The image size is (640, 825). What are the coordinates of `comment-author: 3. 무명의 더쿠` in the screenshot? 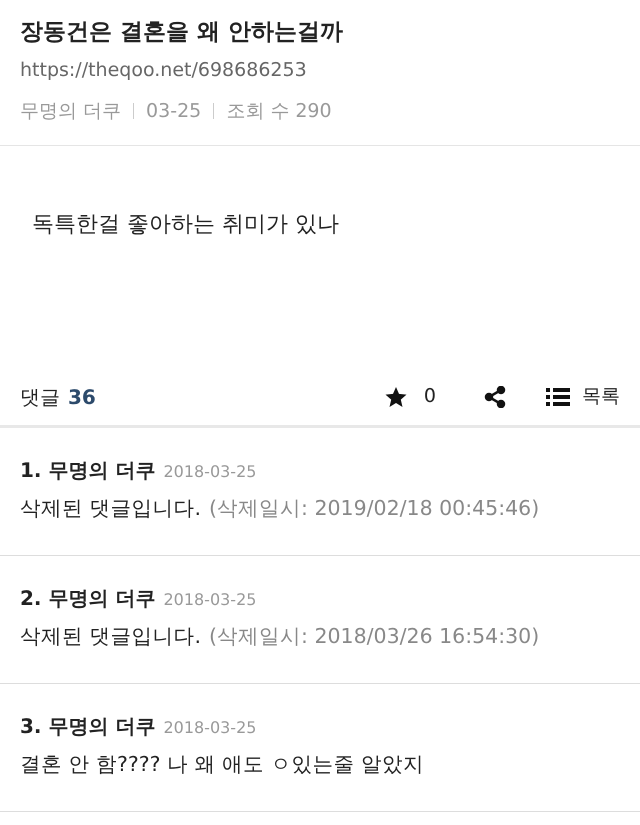 It's located at (88, 726).